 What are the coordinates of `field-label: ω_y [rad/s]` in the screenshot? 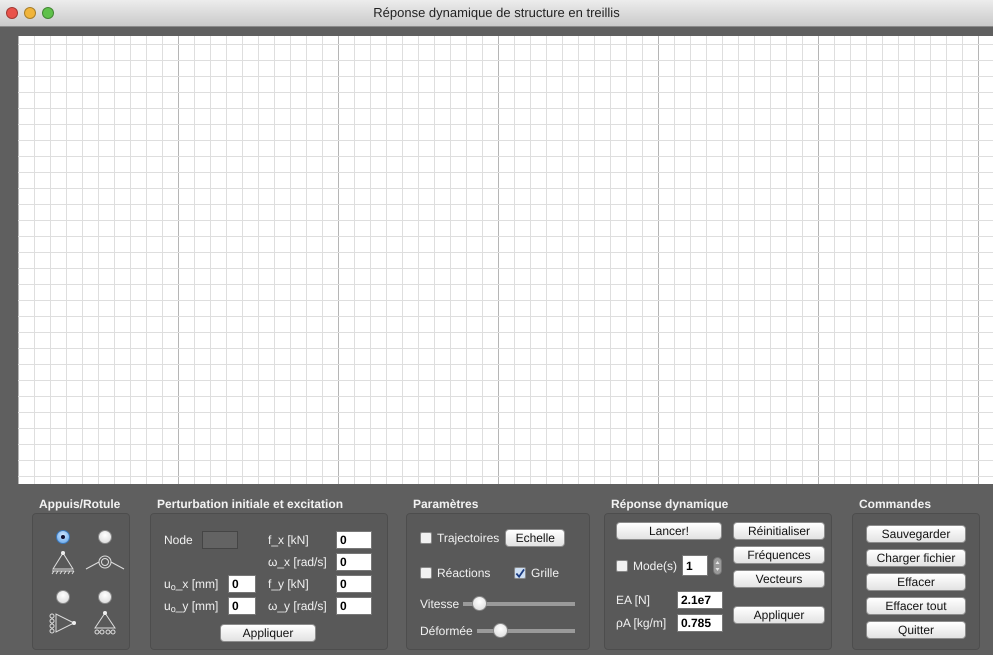 It's located at (298, 606).